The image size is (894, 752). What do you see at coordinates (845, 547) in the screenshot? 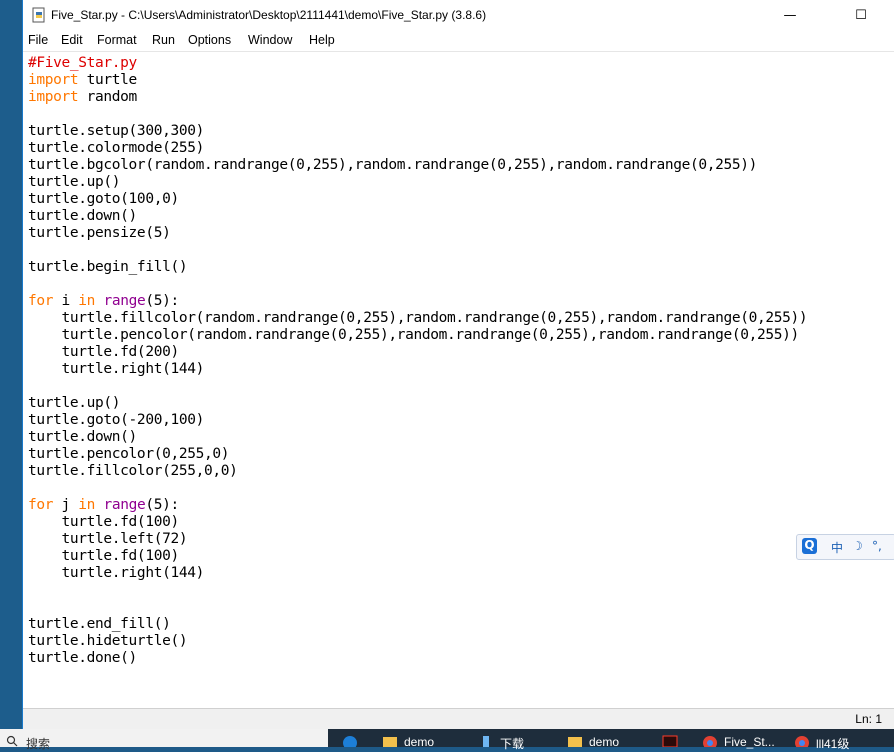
I see `ime-toolbar: Q 中 ☽ °,` at bounding box center [845, 547].